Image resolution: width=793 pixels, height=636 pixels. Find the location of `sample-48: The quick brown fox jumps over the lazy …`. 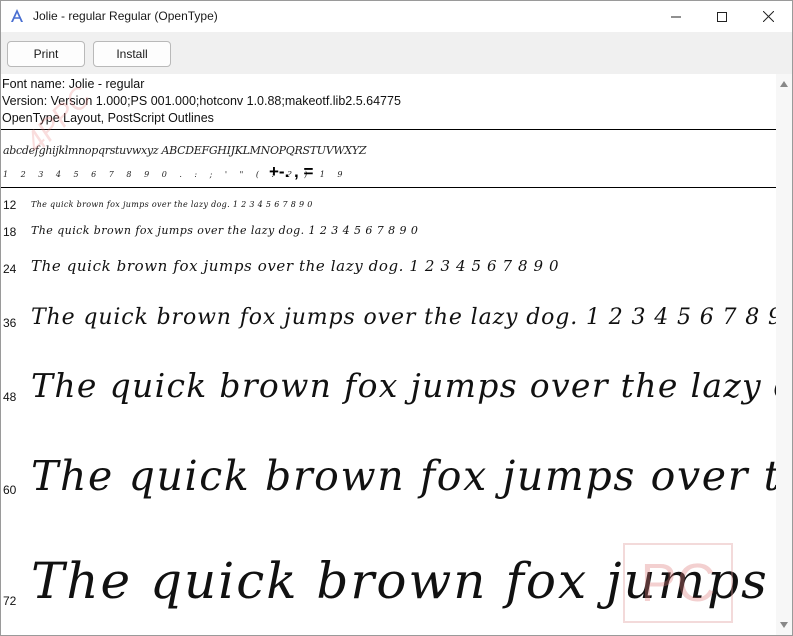

sample-48: The quick brown fox jumps over the lazy … is located at coordinates (403, 385).